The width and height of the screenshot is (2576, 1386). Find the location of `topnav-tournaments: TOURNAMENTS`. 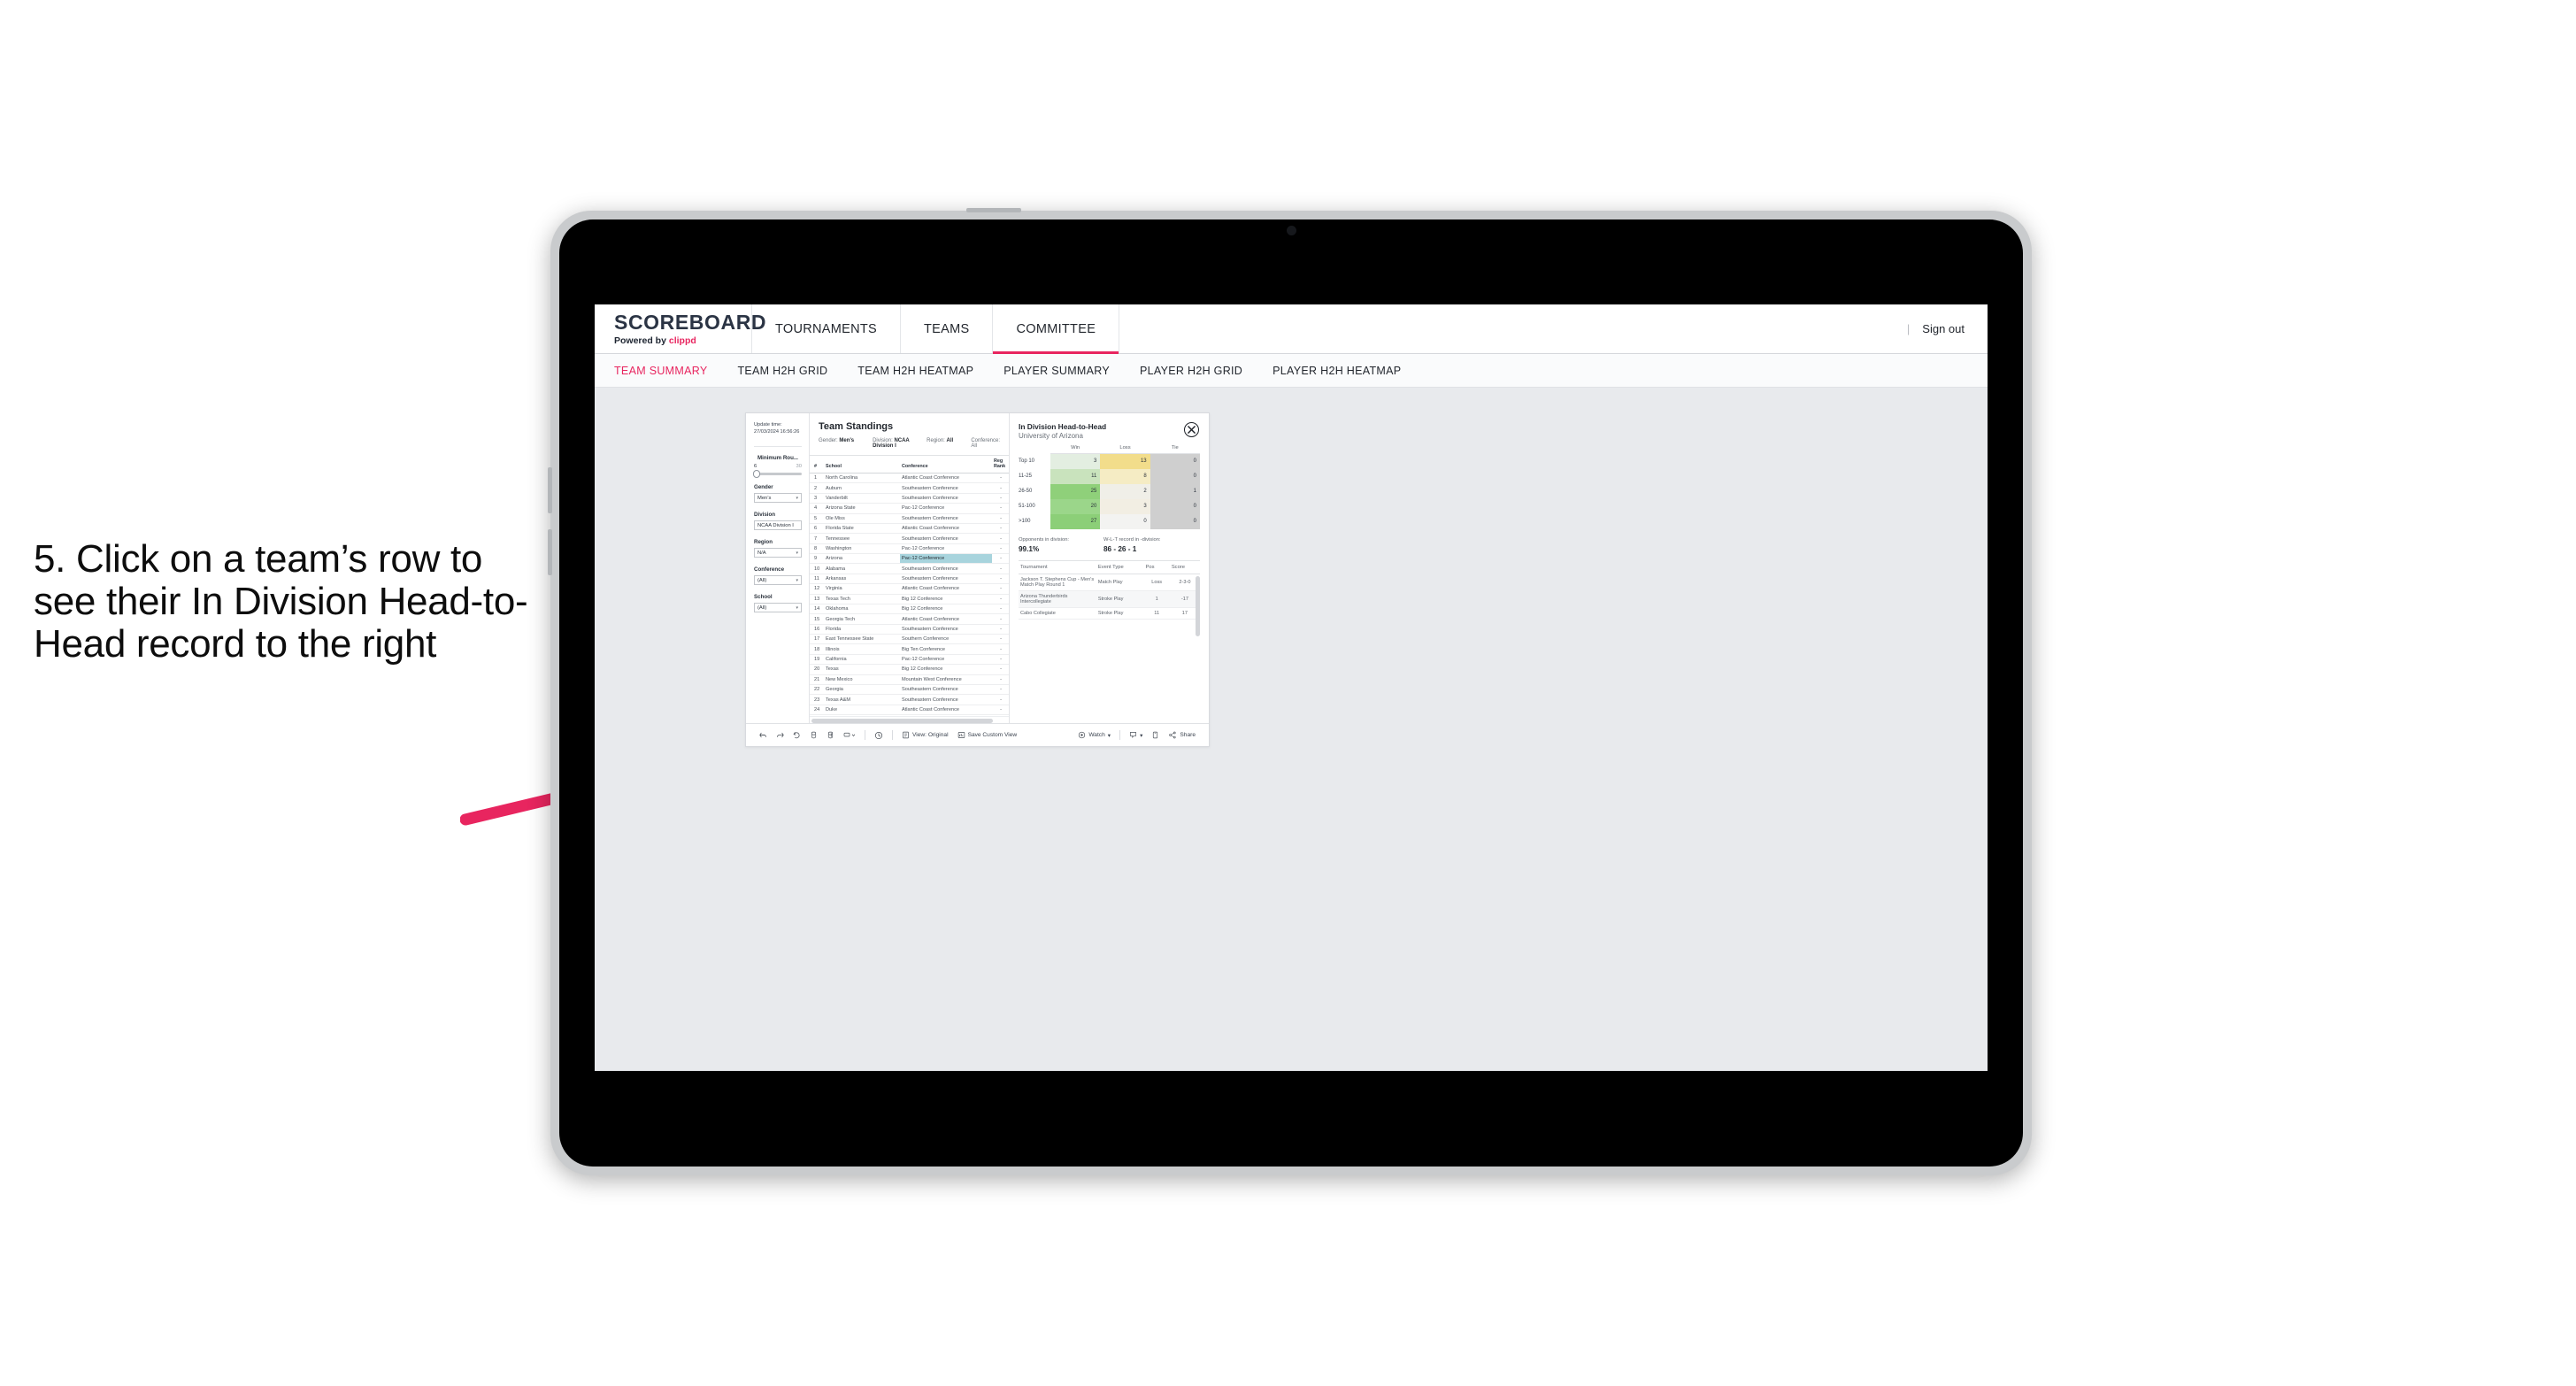

topnav-tournaments: TOURNAMENTS is located at coordinates (827, 328).